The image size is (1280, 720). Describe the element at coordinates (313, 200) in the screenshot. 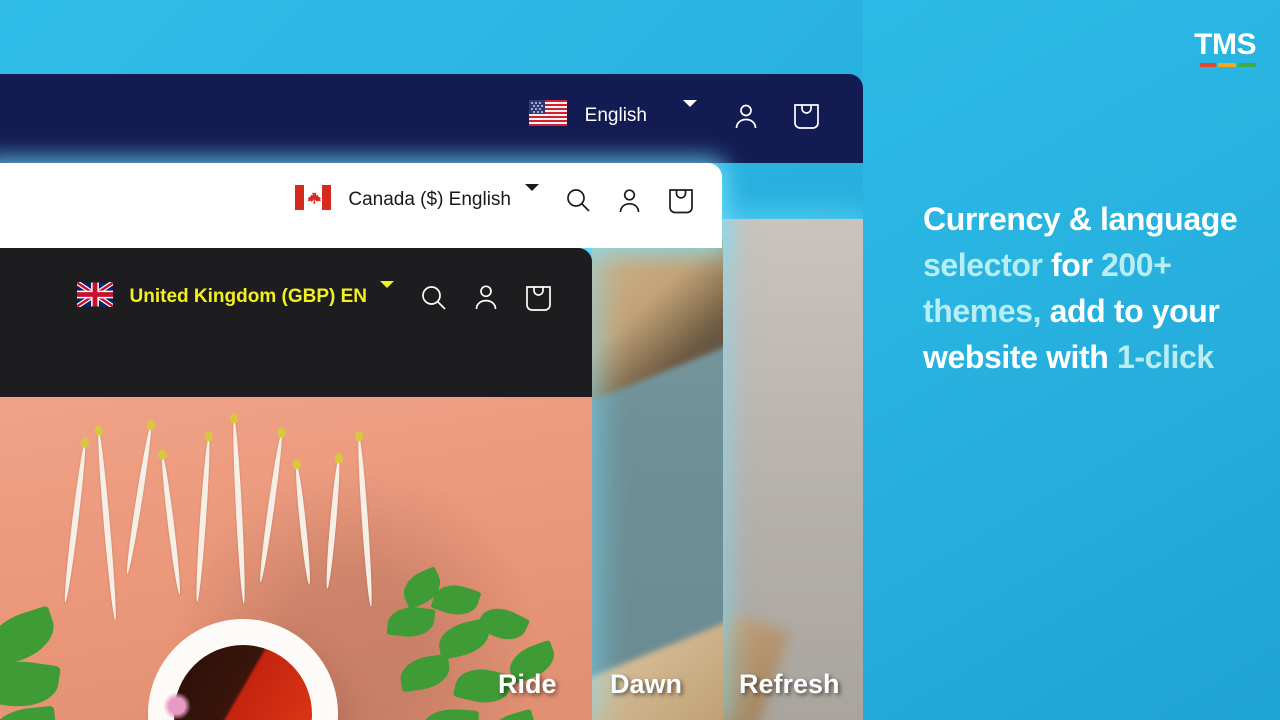

I see `canada-flag-icon` at that location.